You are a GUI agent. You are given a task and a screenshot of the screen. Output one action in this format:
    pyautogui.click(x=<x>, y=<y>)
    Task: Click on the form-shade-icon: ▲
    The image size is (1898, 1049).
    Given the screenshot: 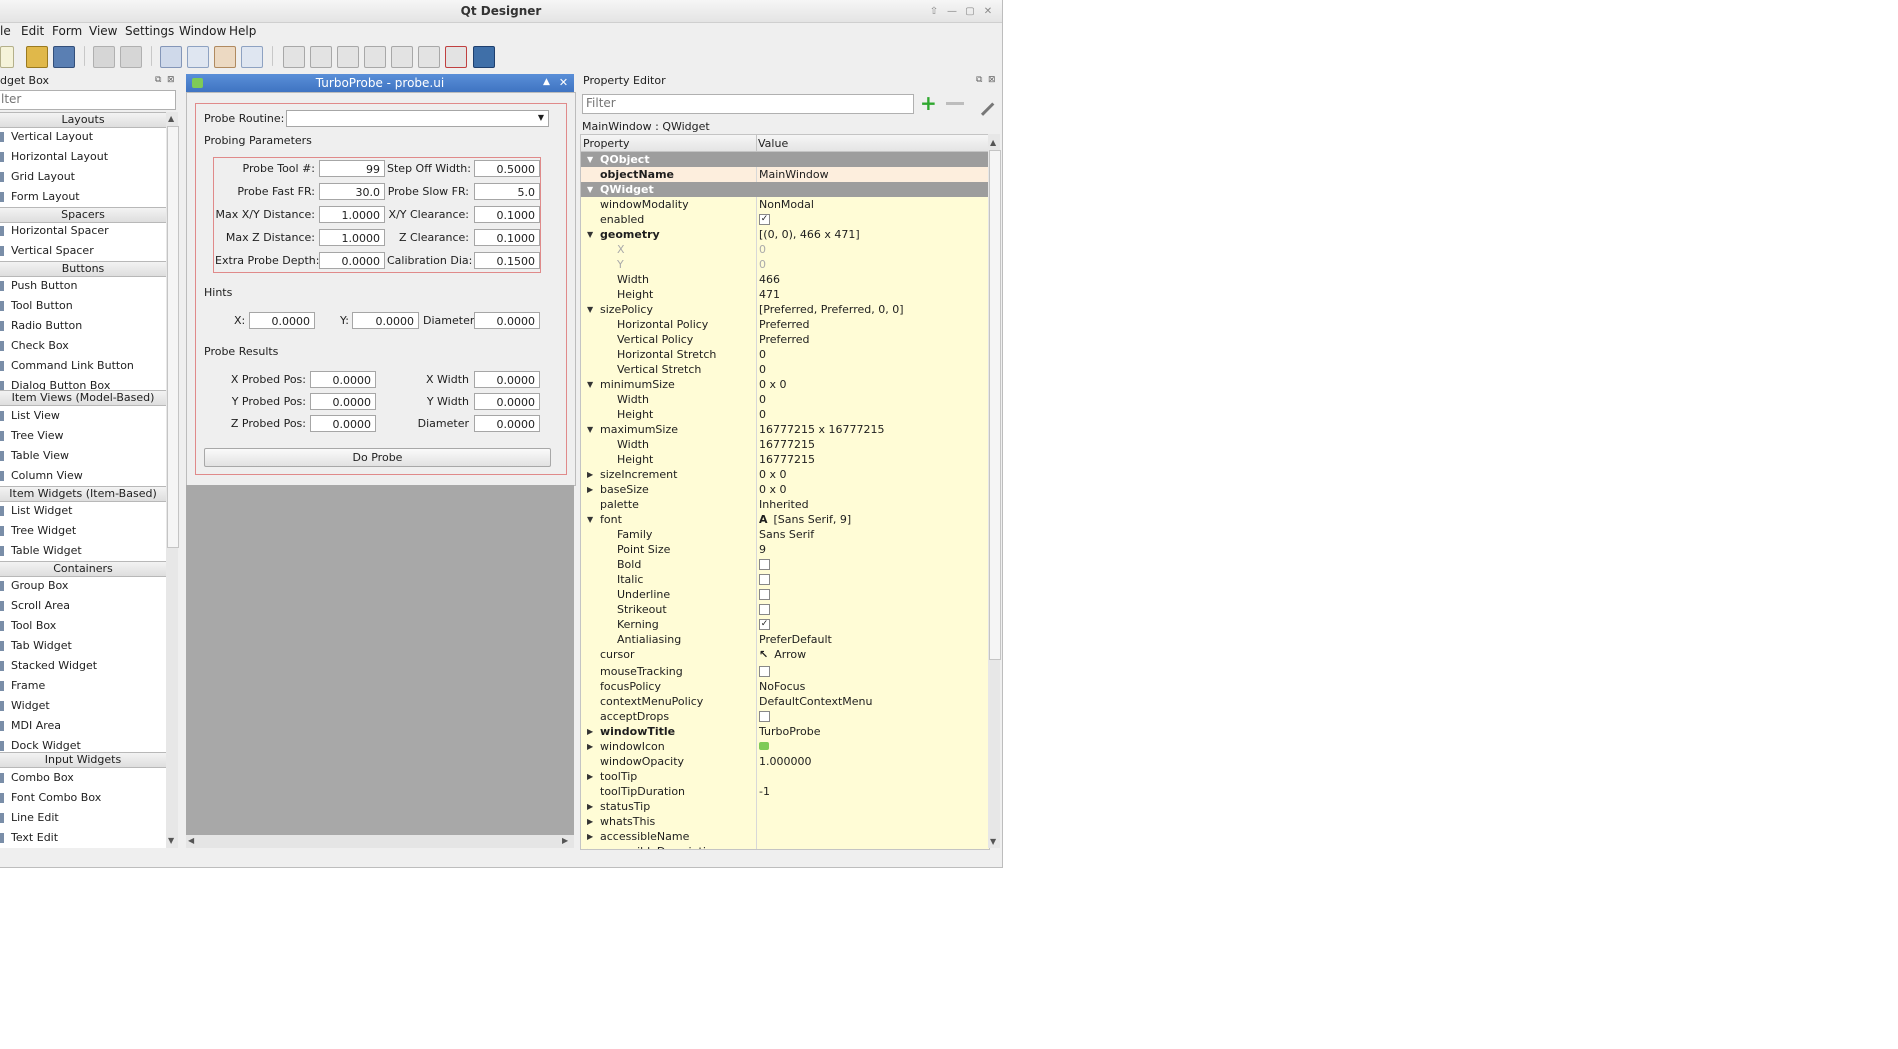 What is the action you would take?
    pyautogui.click(x=546, y=82)
    